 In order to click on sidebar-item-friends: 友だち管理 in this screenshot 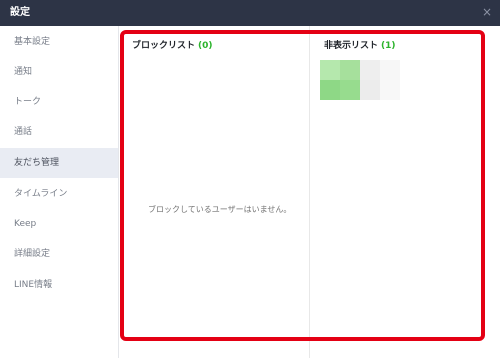, I will do `click(59, 163)`.